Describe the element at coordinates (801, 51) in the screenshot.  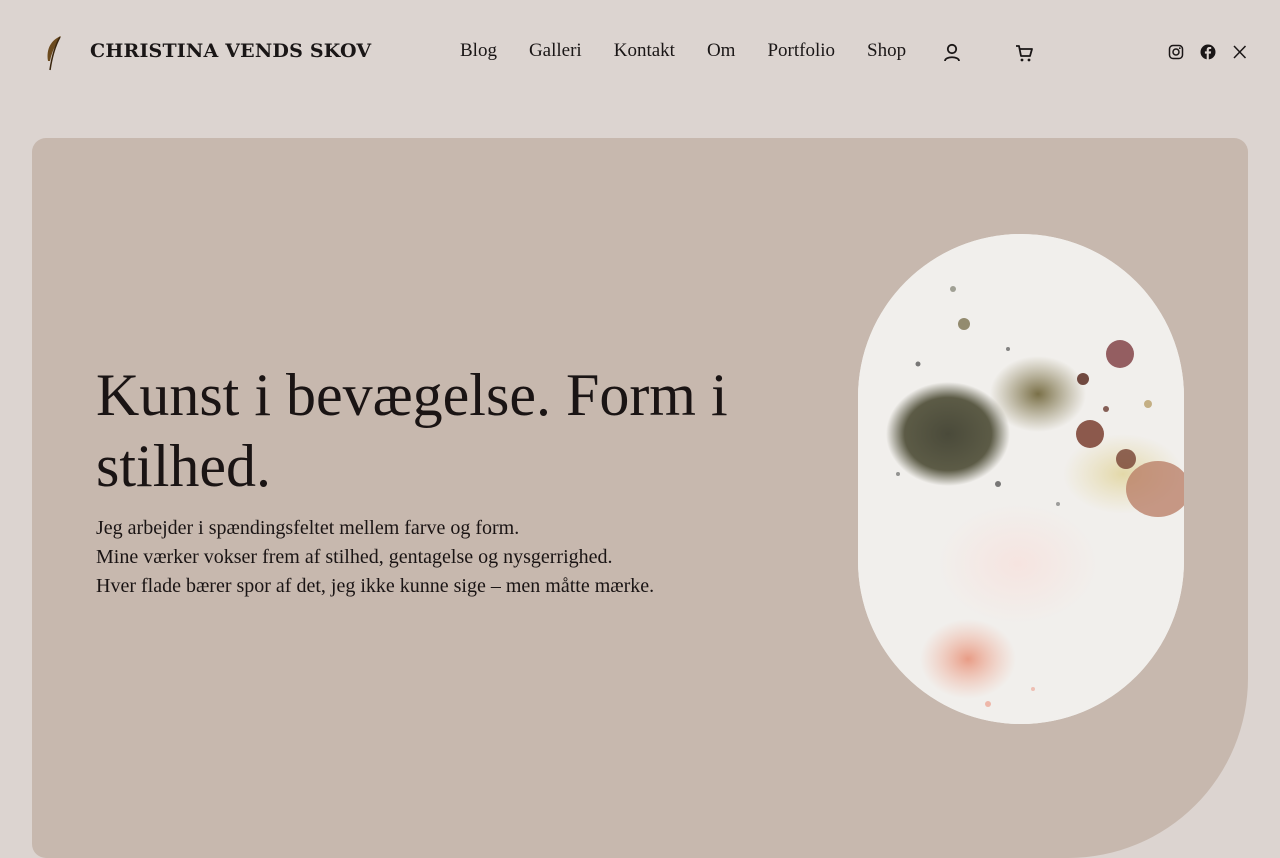
I see `nav-item-portfolio: Portfolio` at that location.